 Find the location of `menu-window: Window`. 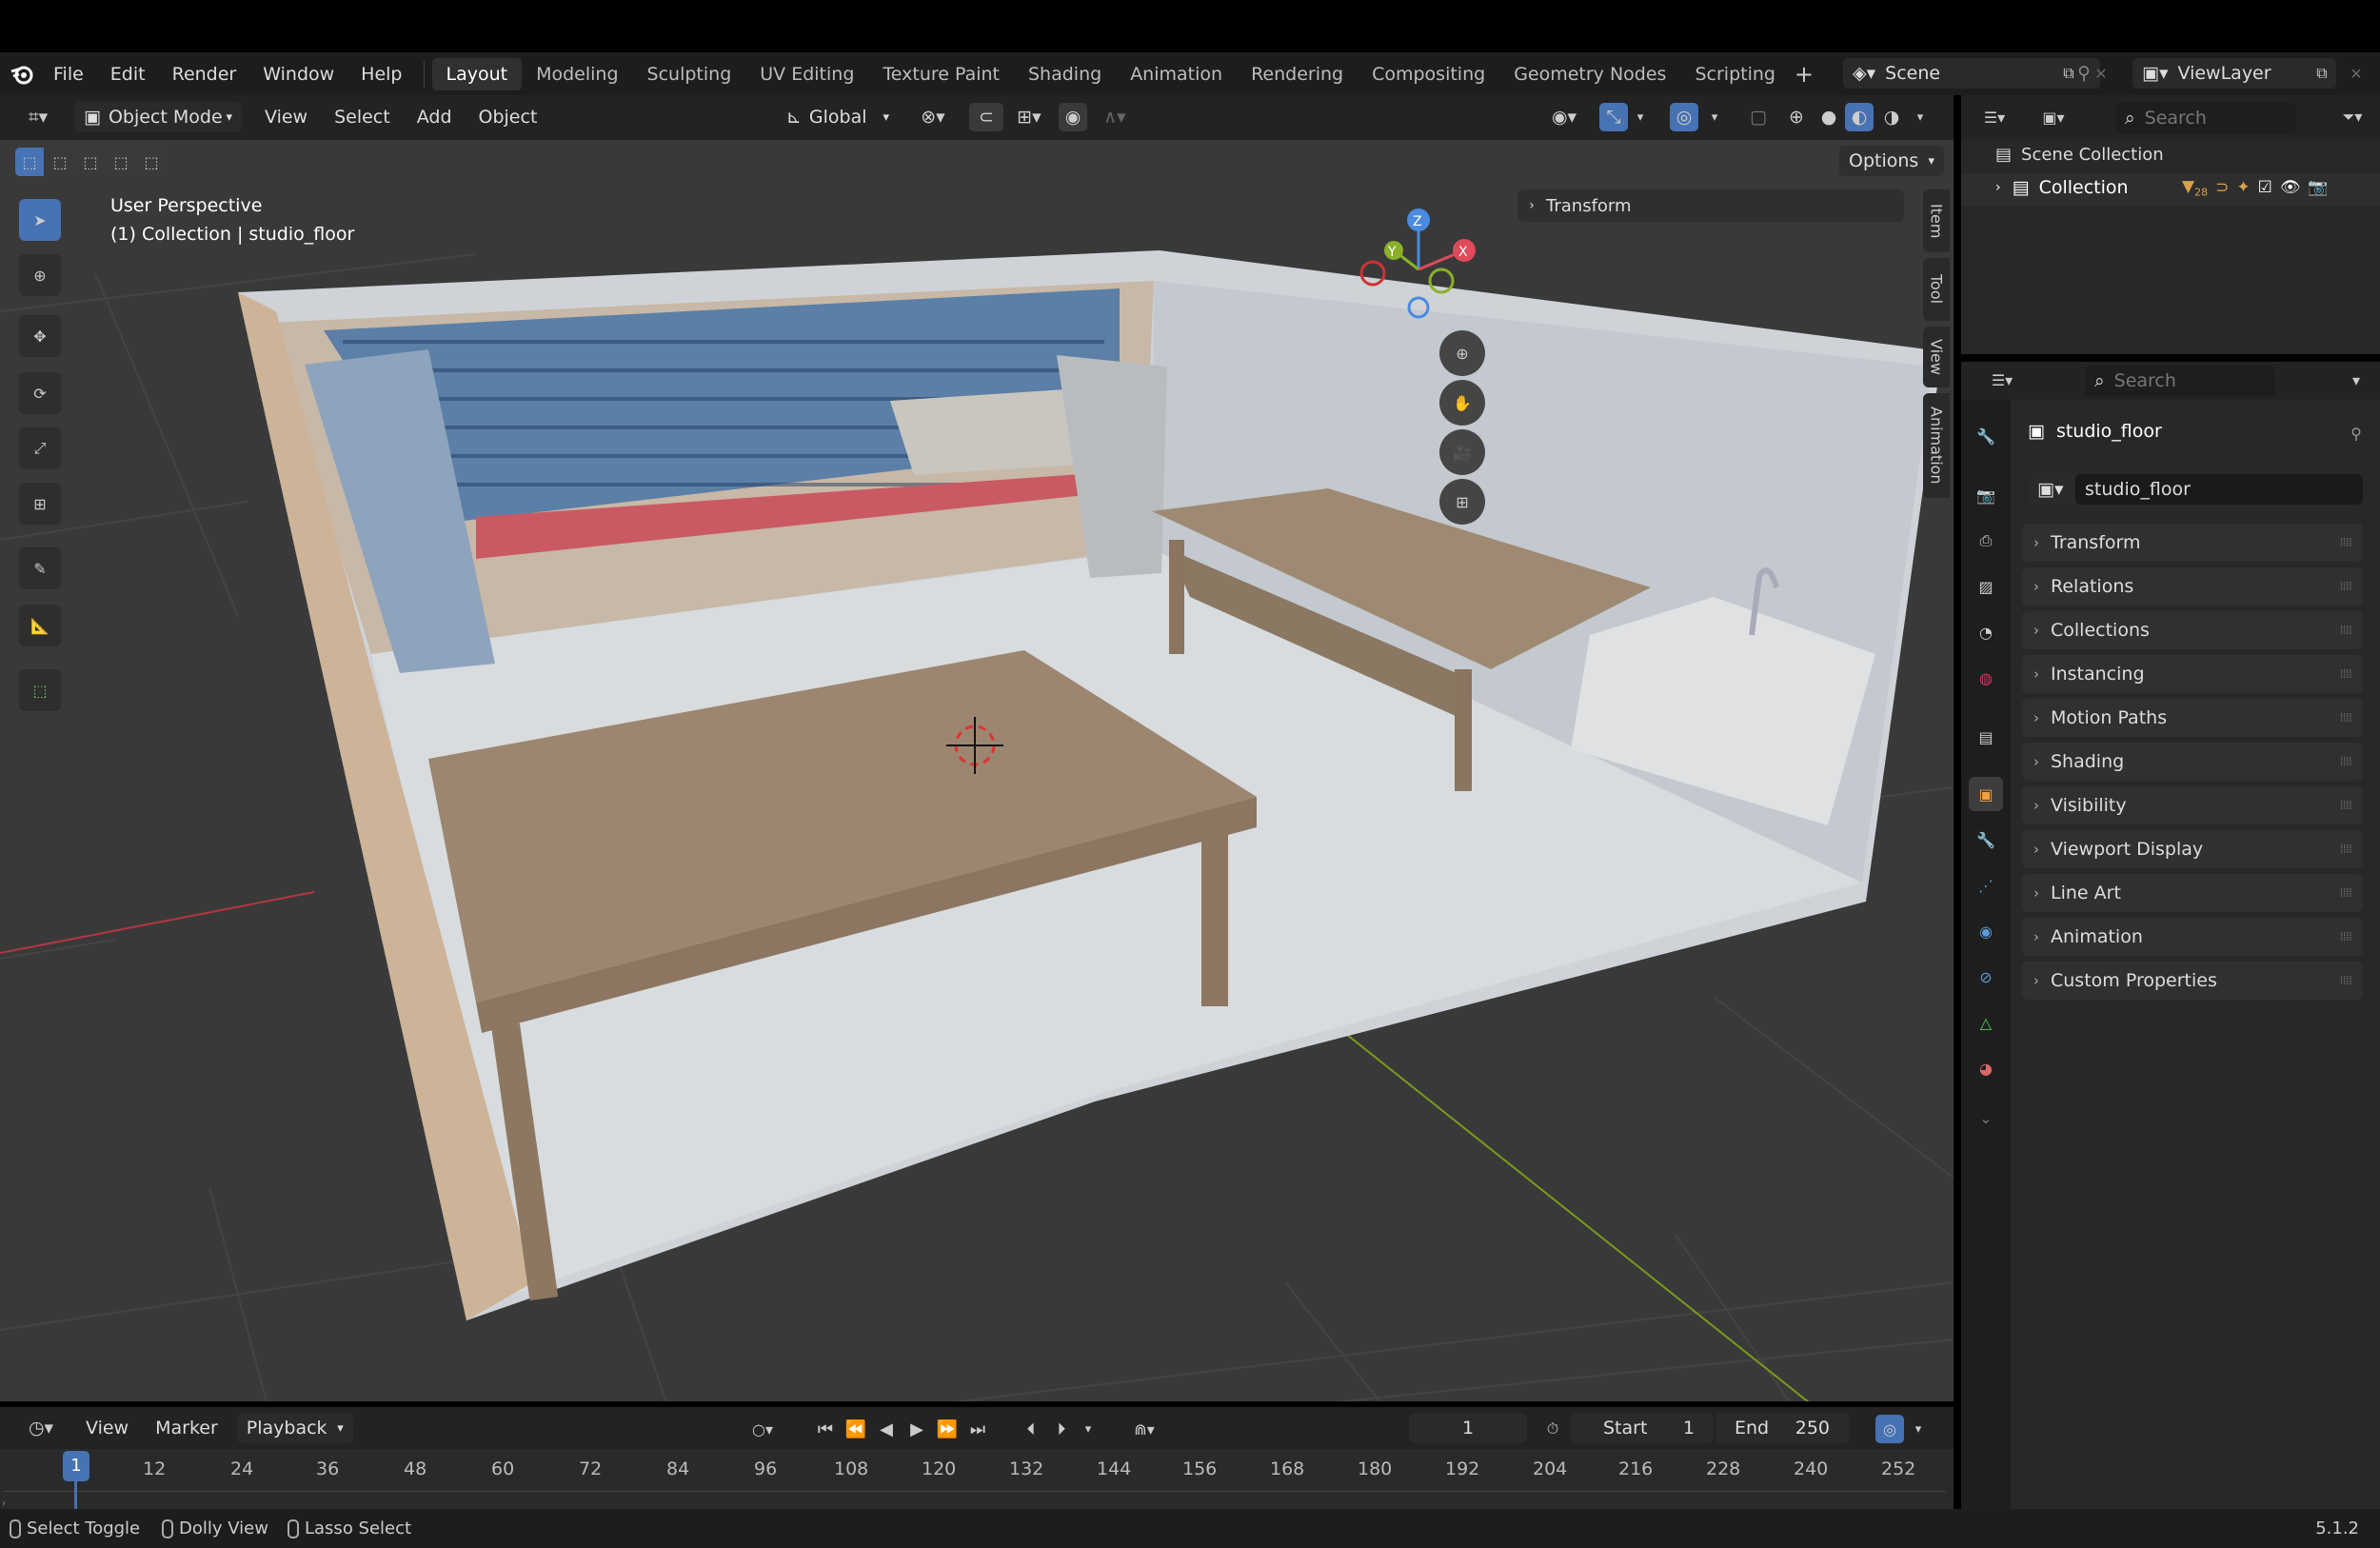

menu-window: Window is located at coordinates (298, 75).